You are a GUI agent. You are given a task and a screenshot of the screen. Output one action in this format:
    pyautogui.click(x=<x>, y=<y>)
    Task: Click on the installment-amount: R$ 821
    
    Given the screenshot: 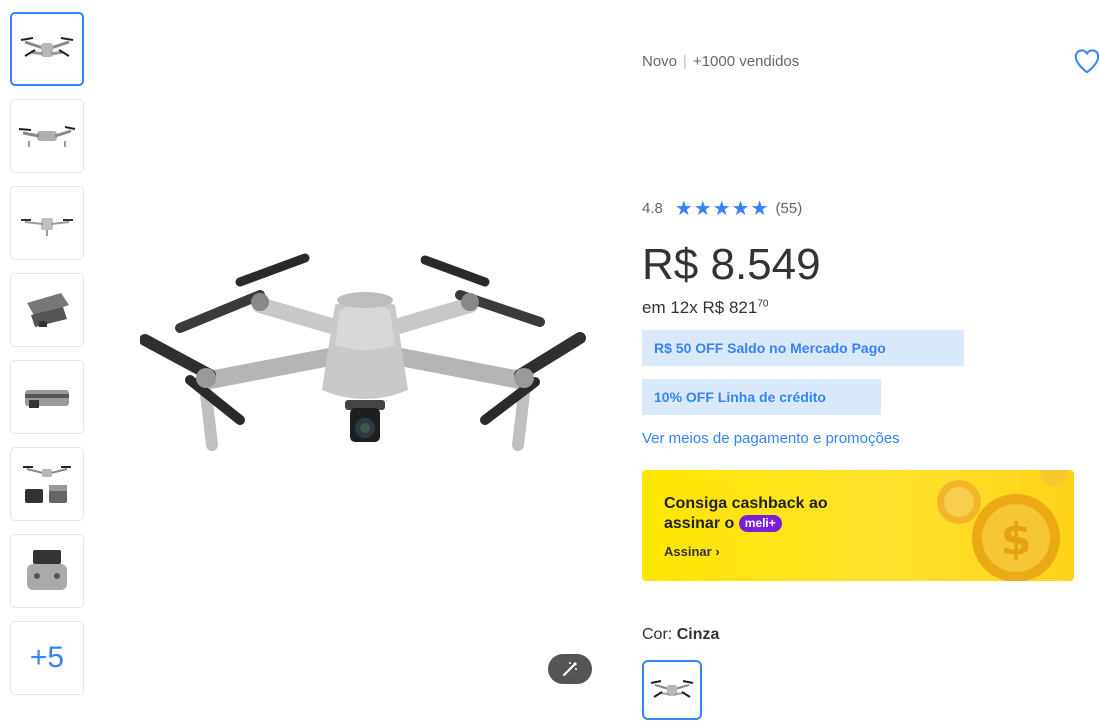 What is the action you would take?
    pyautogui.click(x=730, y=307)
    